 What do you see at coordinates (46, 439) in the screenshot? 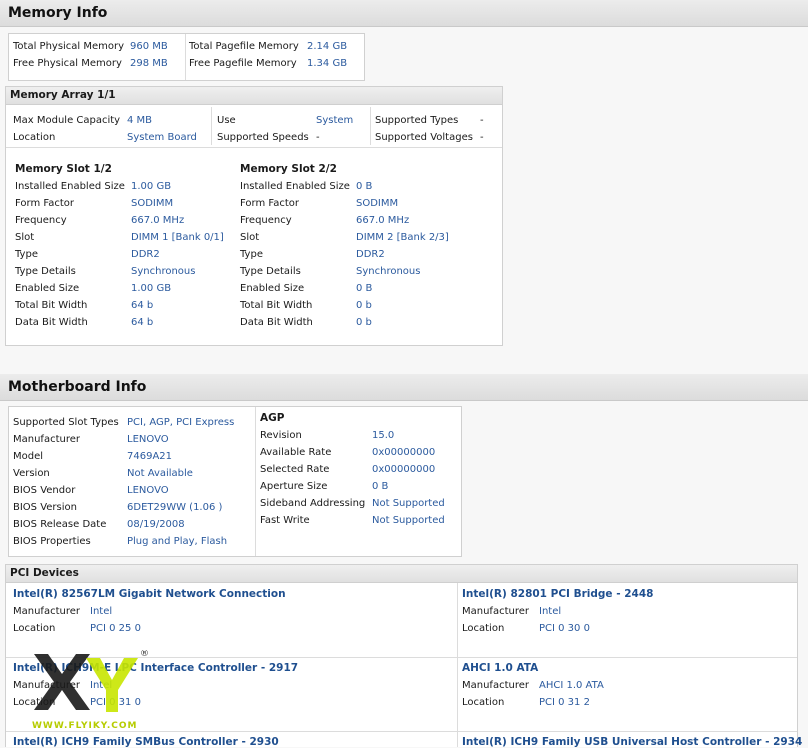
I see `mb-field-label: Manufacturer` at bounding box center [46, 439].